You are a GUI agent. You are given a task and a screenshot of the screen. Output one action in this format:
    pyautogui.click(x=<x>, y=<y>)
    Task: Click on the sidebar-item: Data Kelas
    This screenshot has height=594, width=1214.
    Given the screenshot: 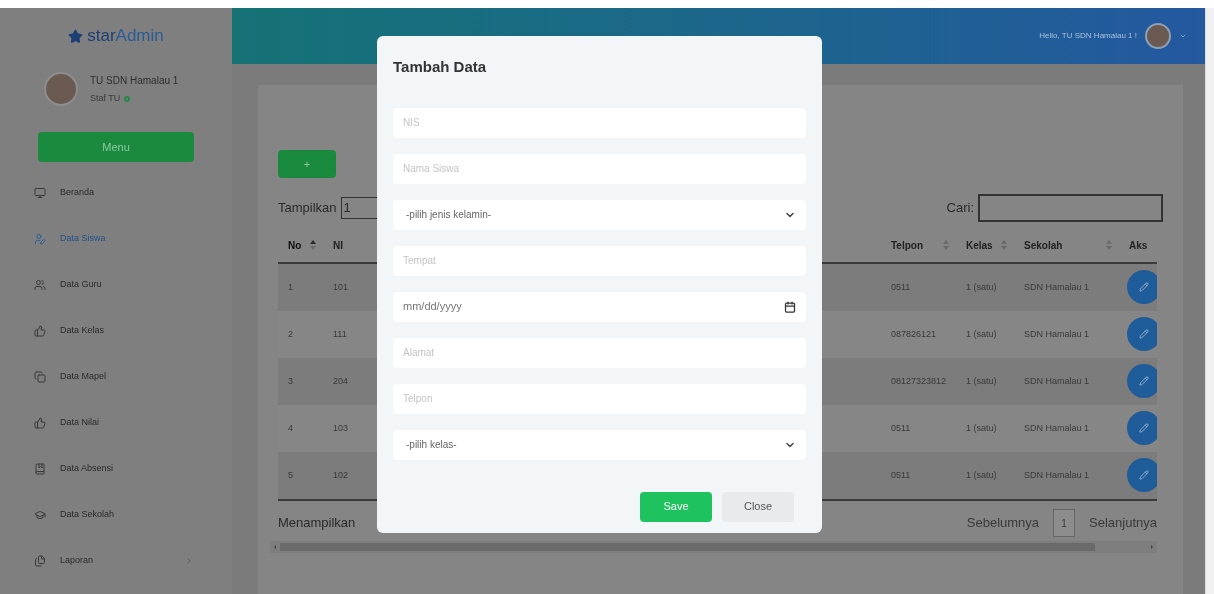 What is the action you would take?
    pyautogui.click(x=114, y=331)
    